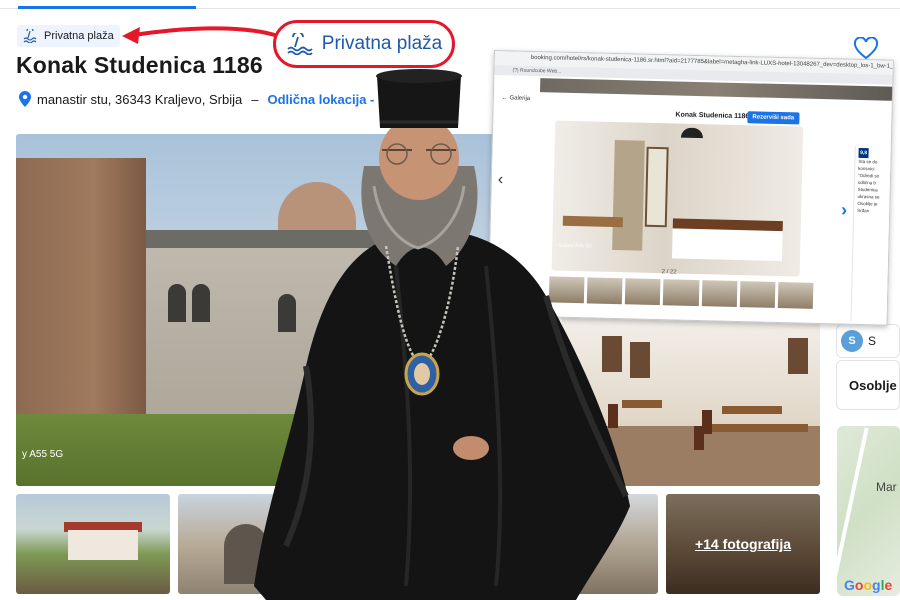  Describe the element at coordinates (868, 511) in the screenshot. I see `location-map: Mar Google` at that location.